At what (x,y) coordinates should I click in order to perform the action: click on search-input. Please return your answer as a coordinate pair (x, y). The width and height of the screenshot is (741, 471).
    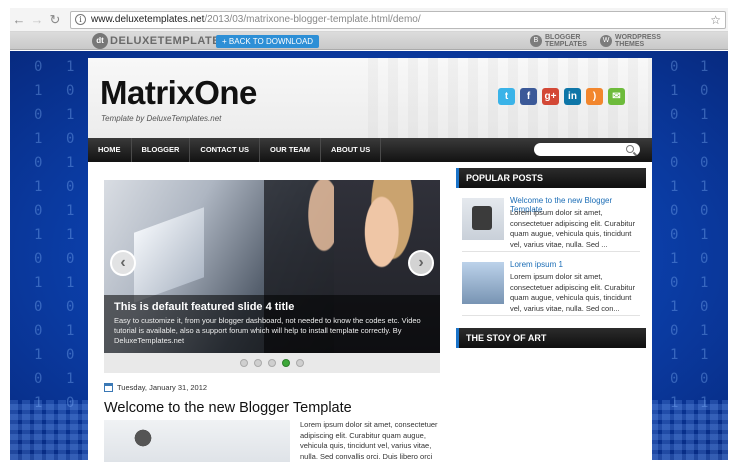
    Looking at the image, I should click on (587, 149).